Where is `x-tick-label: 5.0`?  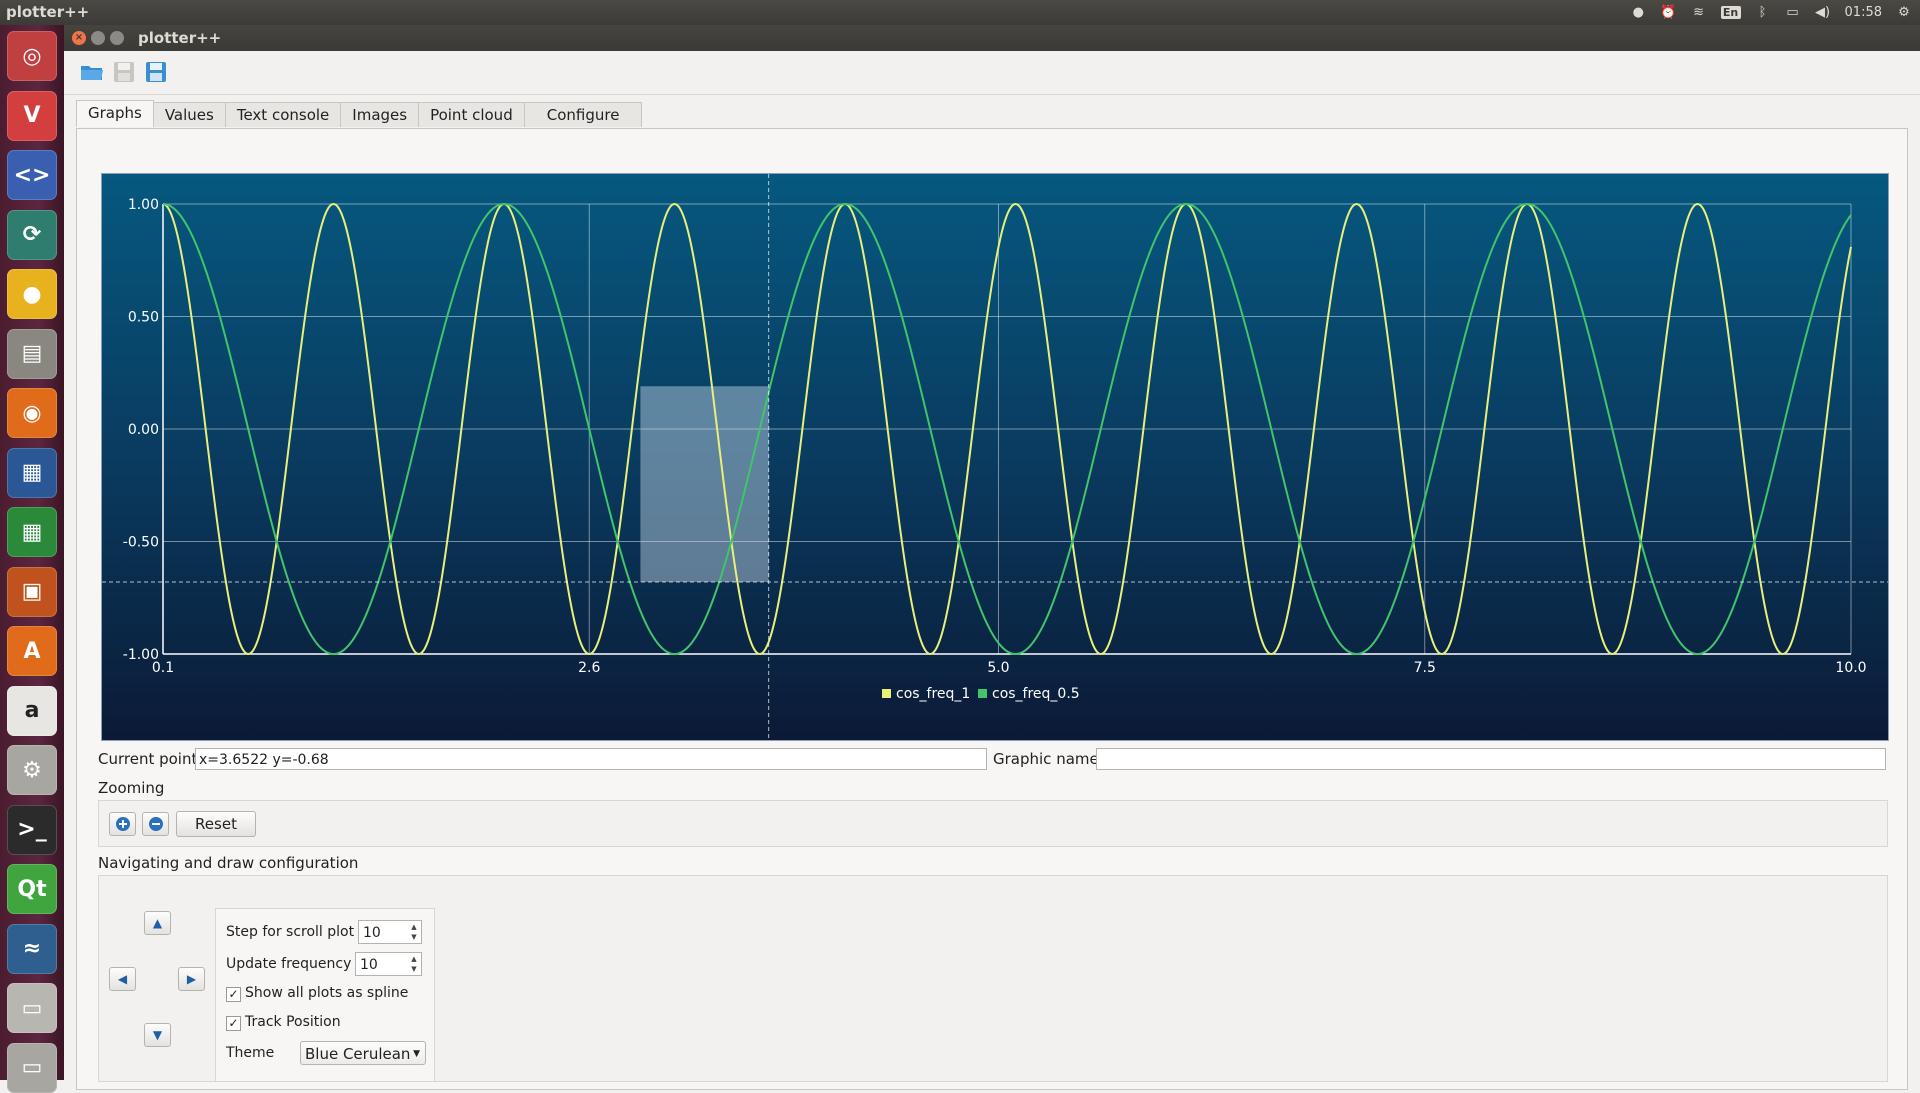
x-tick-label: 5.0 is located at coordinates (998, 668).